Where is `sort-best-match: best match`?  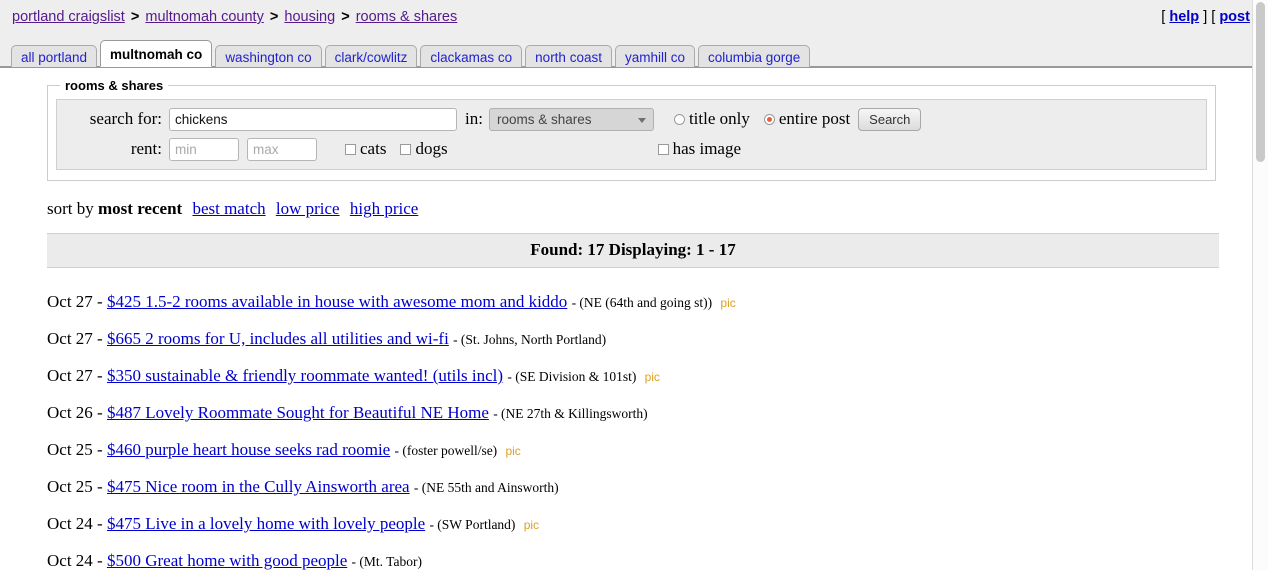 sort-best-match: best match is located at coordinates (228, 208).